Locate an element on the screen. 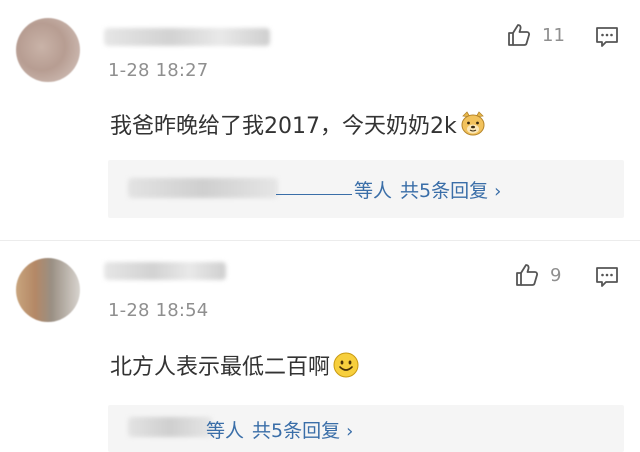 The image size is (640, 452). comment-text-row: 北方人表示最低二百啊 is located at coordinates (235, 367).